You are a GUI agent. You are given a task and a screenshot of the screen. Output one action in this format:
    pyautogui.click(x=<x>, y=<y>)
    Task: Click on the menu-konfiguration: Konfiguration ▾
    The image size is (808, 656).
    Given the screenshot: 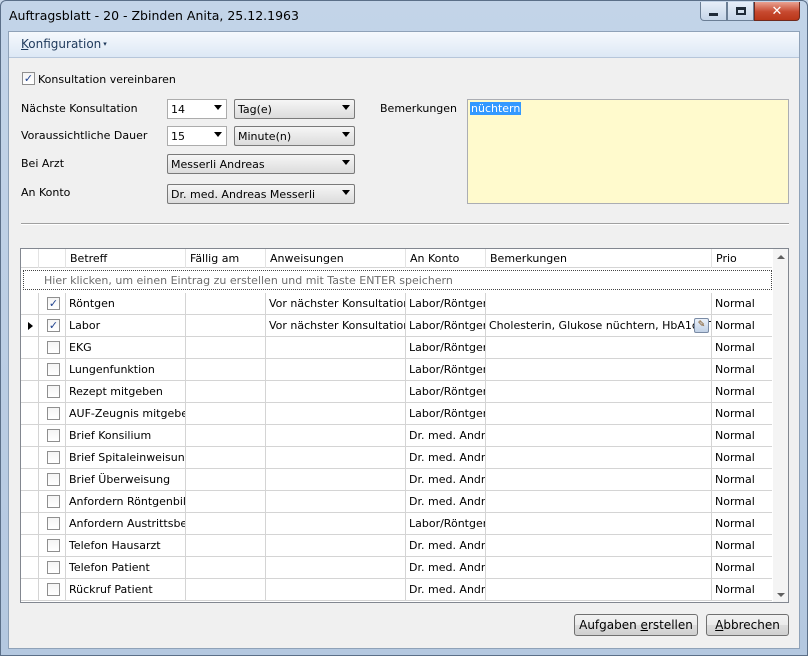 What is the action you would take?
    pyautogui.click(x=64, y=44)
    